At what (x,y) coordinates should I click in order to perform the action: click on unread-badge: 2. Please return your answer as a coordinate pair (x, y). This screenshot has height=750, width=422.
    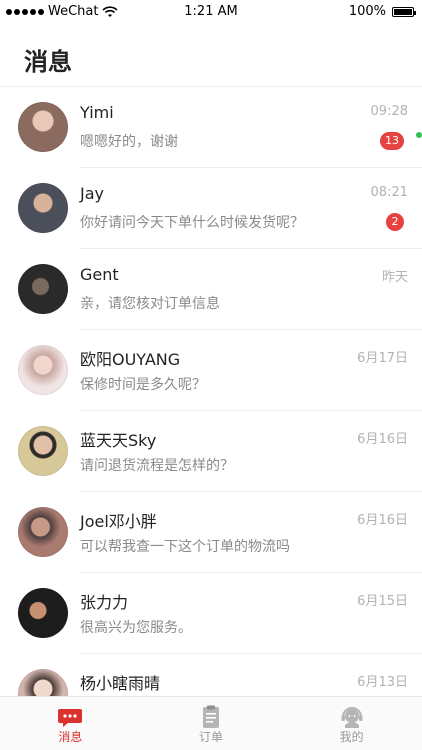
    Looking at the image, I should click on (395, 222).